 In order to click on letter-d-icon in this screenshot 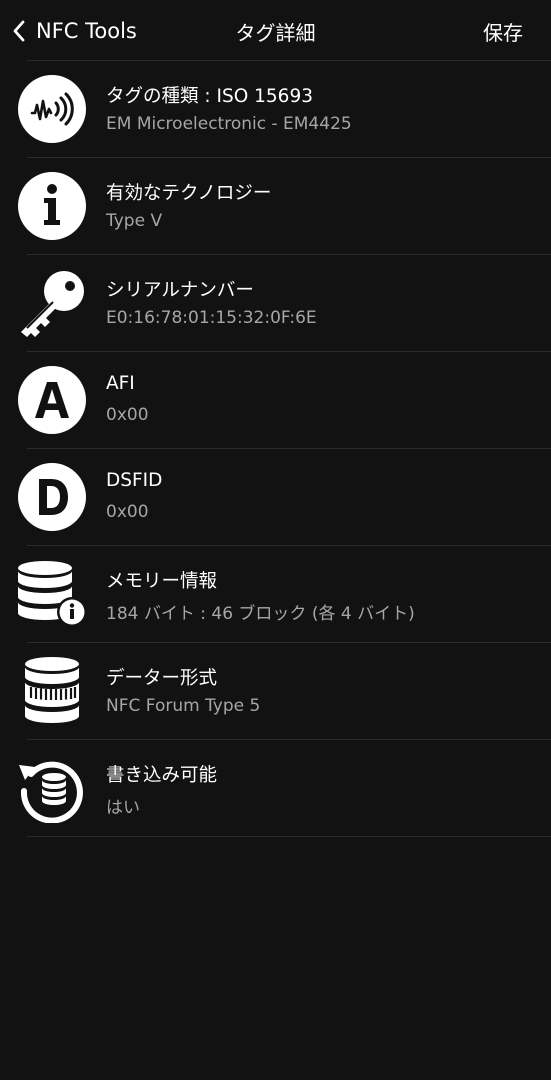, I will do `click(52, 497)`.